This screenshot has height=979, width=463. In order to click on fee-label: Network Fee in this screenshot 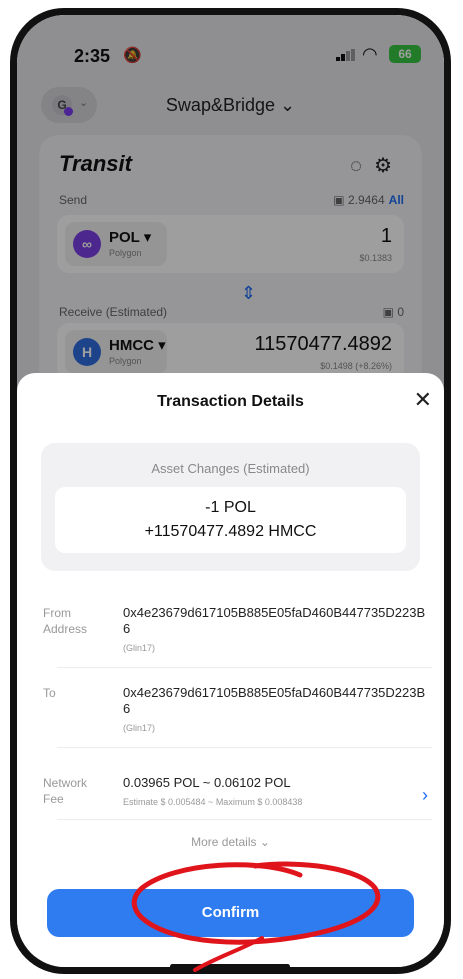, I will do `click(65, 791)`.